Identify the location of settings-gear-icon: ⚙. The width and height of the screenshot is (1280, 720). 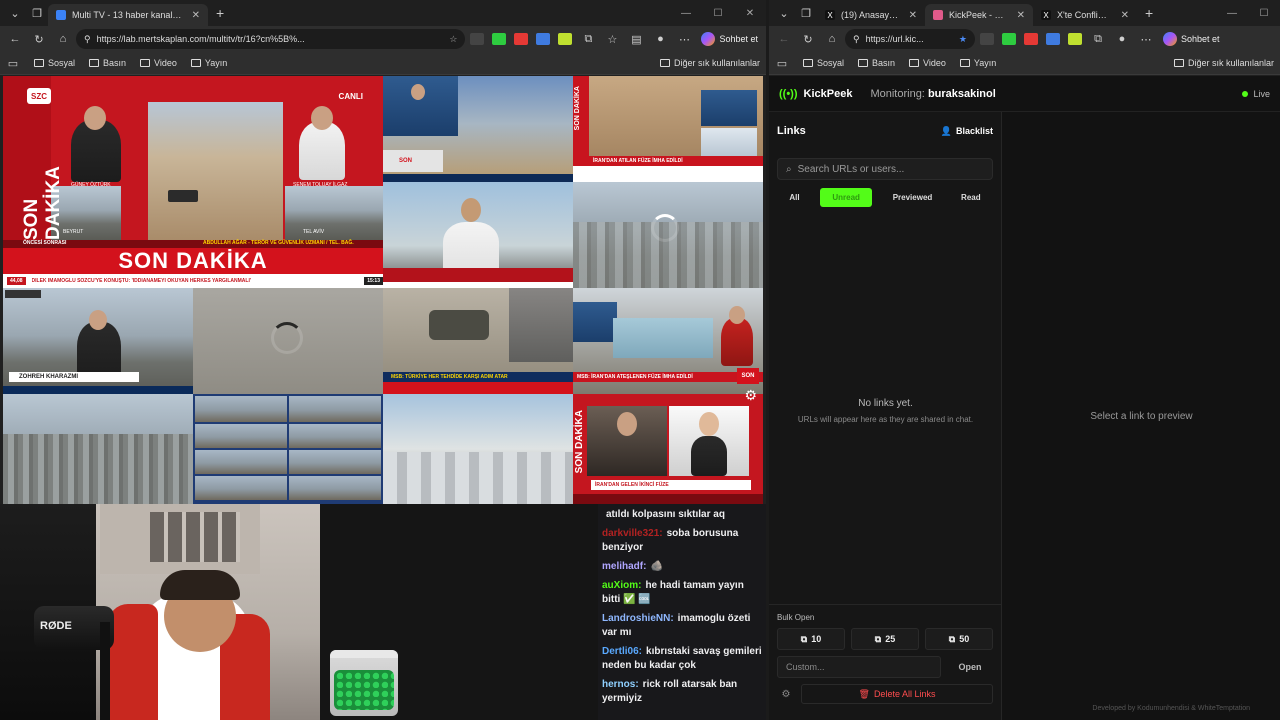
(750, 395).